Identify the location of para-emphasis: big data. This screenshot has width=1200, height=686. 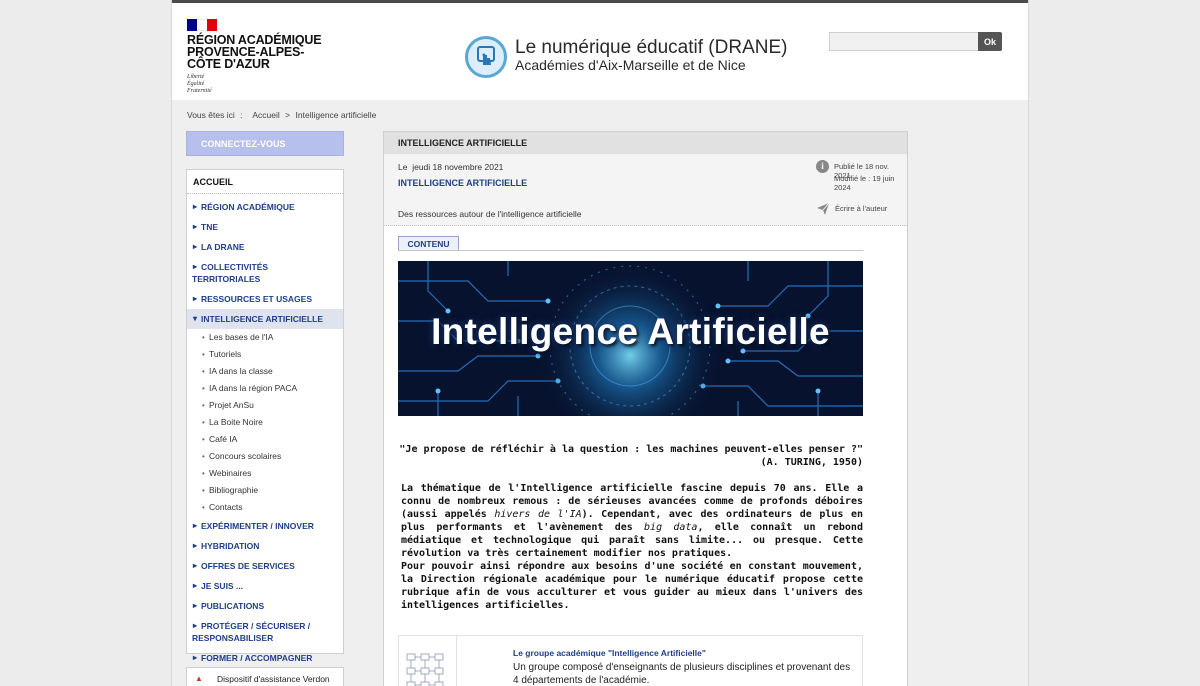
(671, 527).